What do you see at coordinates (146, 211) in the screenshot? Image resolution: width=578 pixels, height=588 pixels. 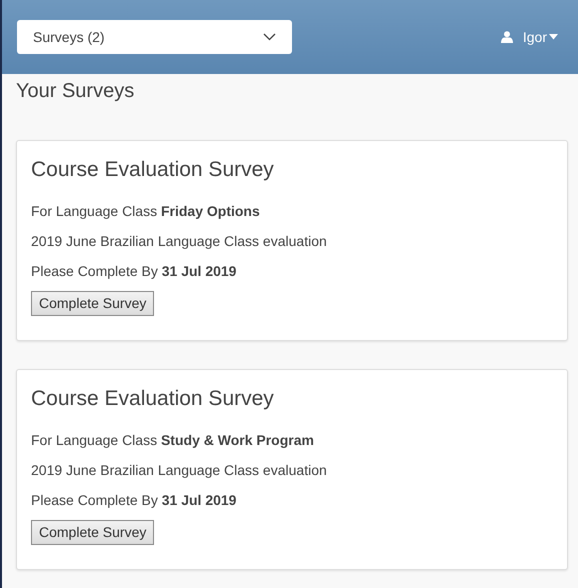 I see `class-line: For Language Class Friday Options` at bounding box center [146, 211].